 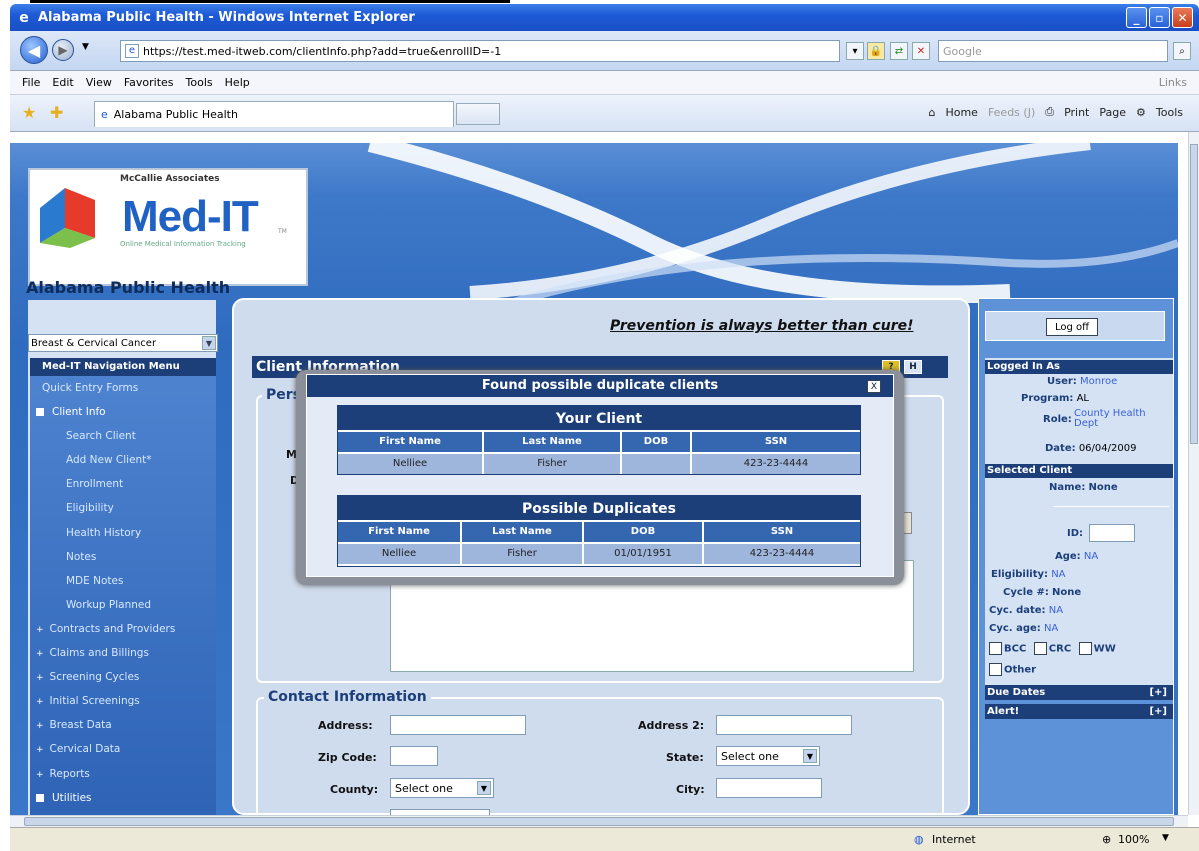 What do you see at coordinates (123, 557) in the screenshot?
I see `nav-item: Notes` at bounding box center [123, 557].